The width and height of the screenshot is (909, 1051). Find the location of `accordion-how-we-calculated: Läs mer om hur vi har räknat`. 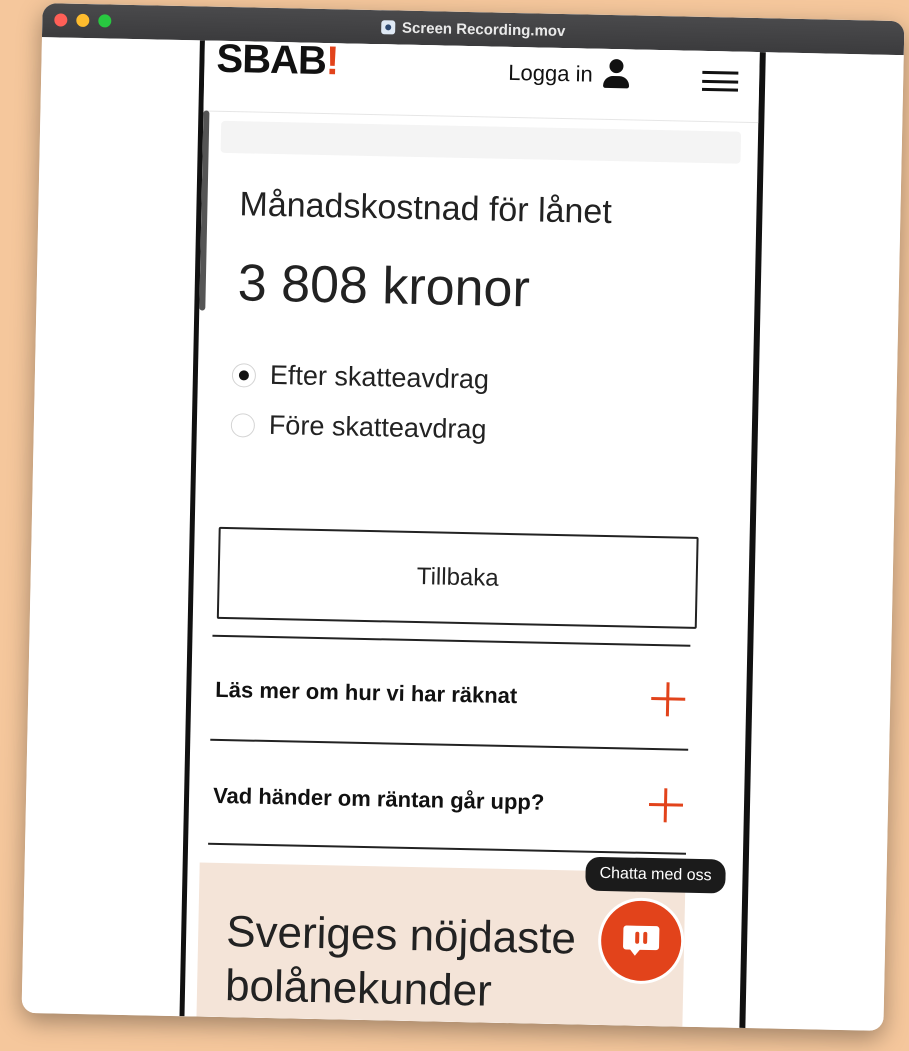

accordion-how-we-calculated: Läs mer om hur vi har räknat is located at coordinates (450, 695).